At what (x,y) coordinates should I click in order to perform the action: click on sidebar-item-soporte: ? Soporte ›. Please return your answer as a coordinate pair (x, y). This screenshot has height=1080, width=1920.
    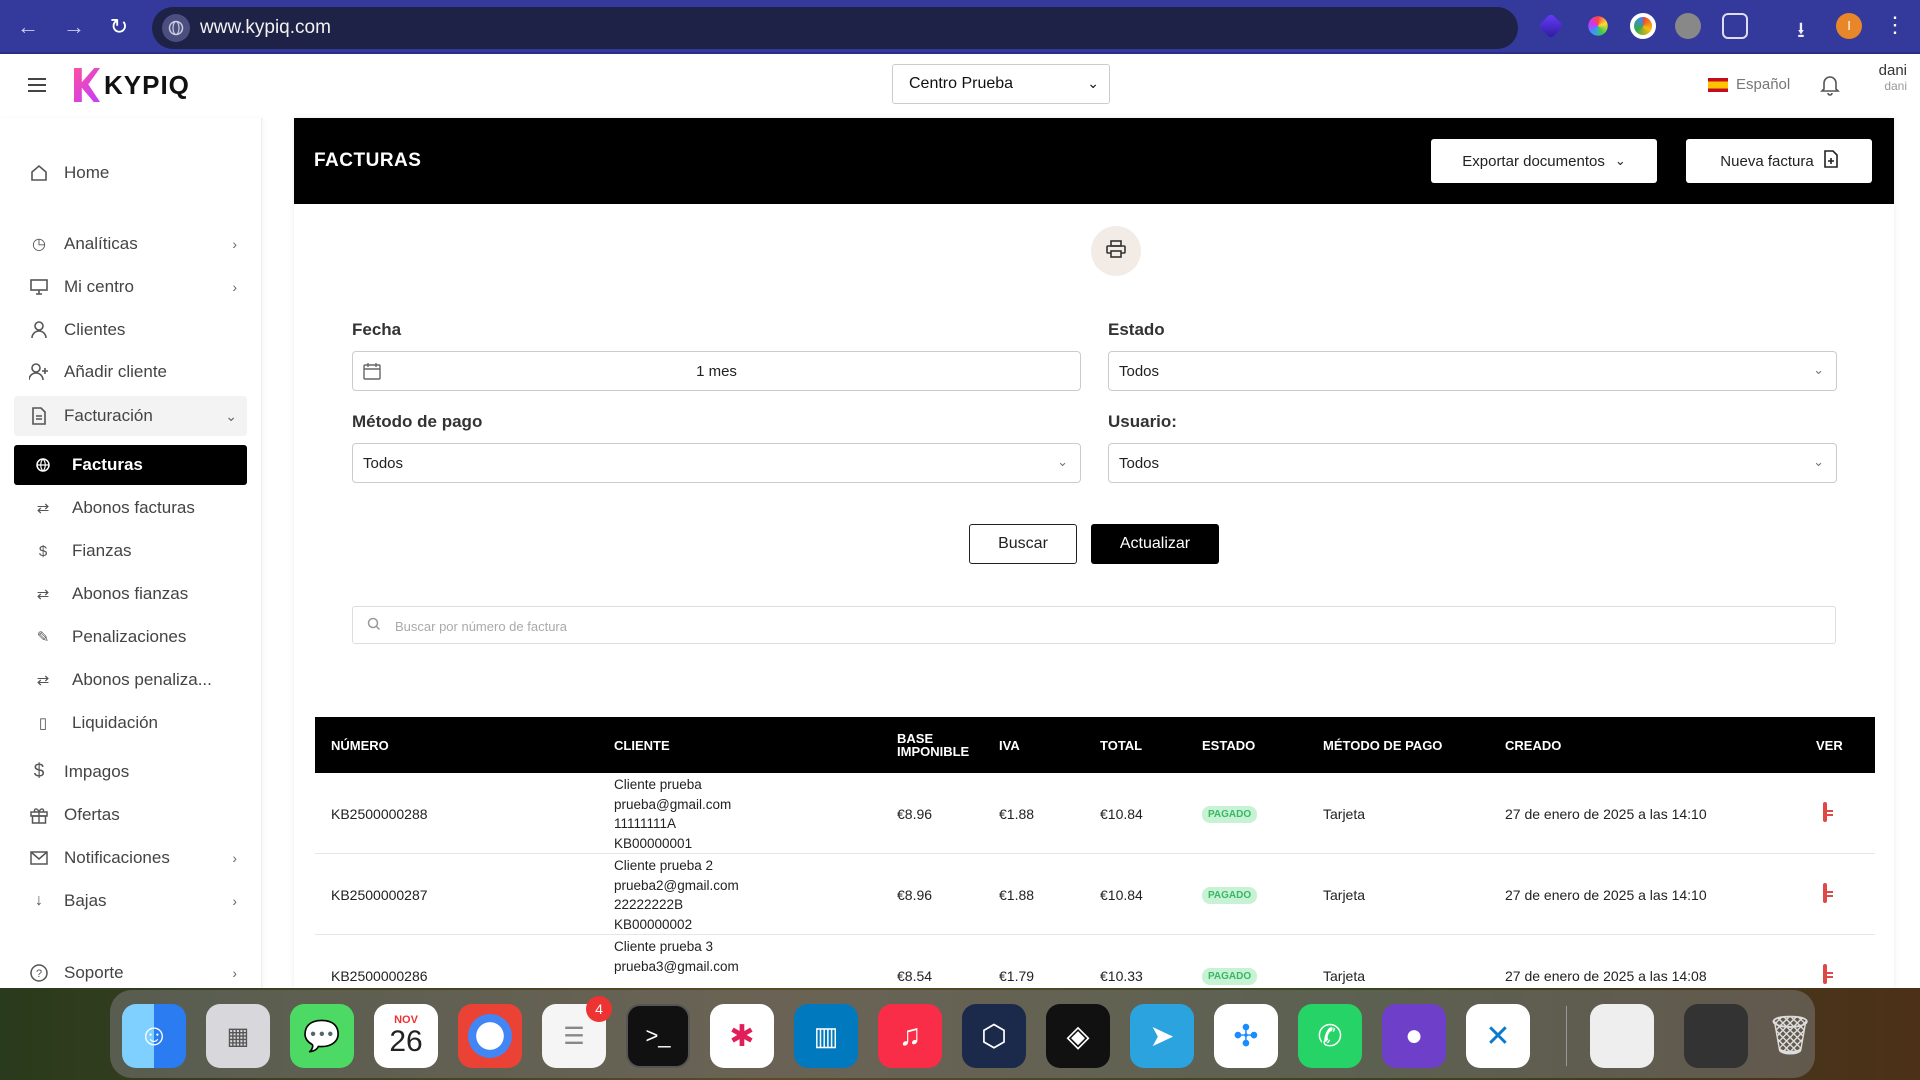
    Looking at the image, I should click on (130, 973).